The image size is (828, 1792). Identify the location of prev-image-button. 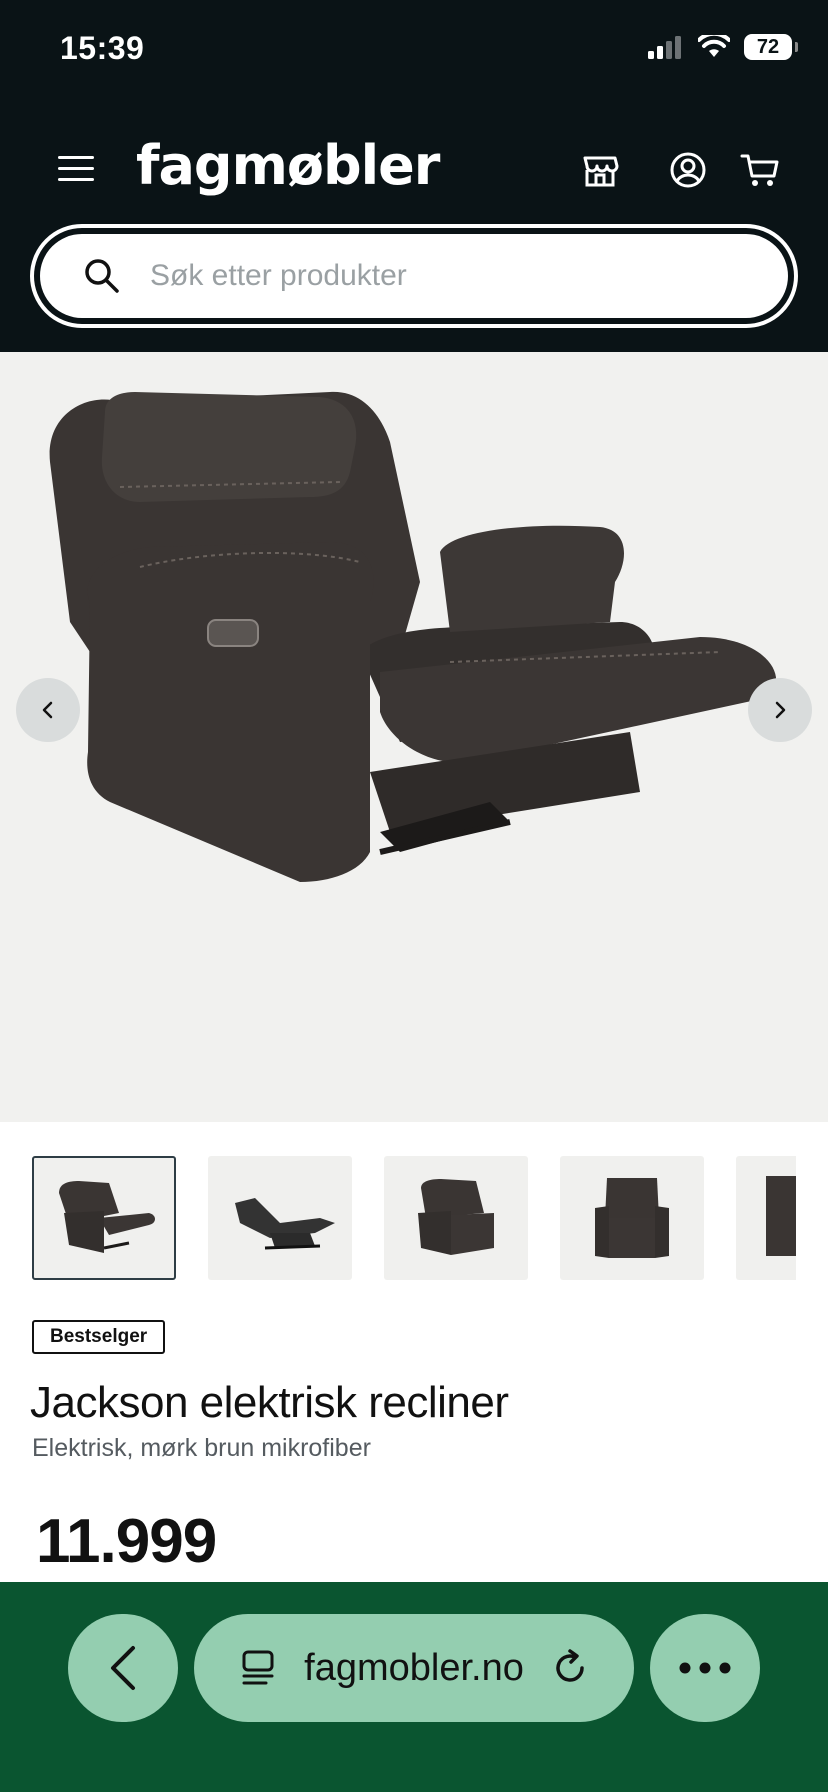
(48, 710).